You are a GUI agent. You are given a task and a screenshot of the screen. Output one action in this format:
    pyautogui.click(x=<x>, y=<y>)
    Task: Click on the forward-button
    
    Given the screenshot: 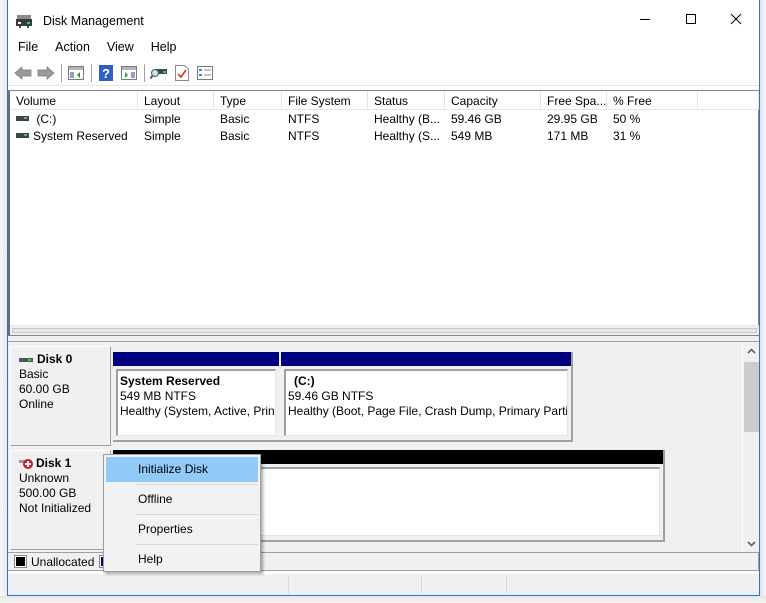 What is the action you would take?
    pyautogui.click(x=46, y=73)
    